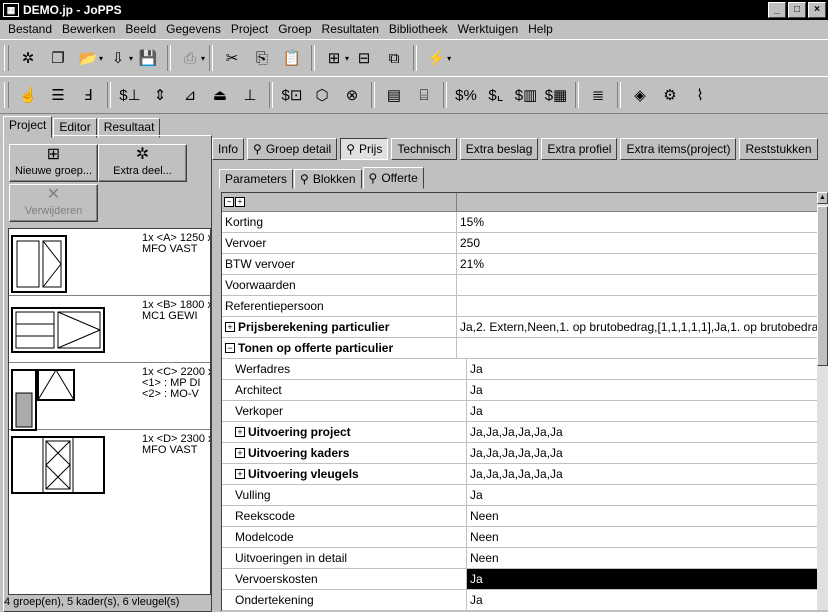 This screenshot has height=612, width=828. Describe the element at coordinates (364, 149) in the screenshot. I see `price-button: ⚲ Prijs` at that location.